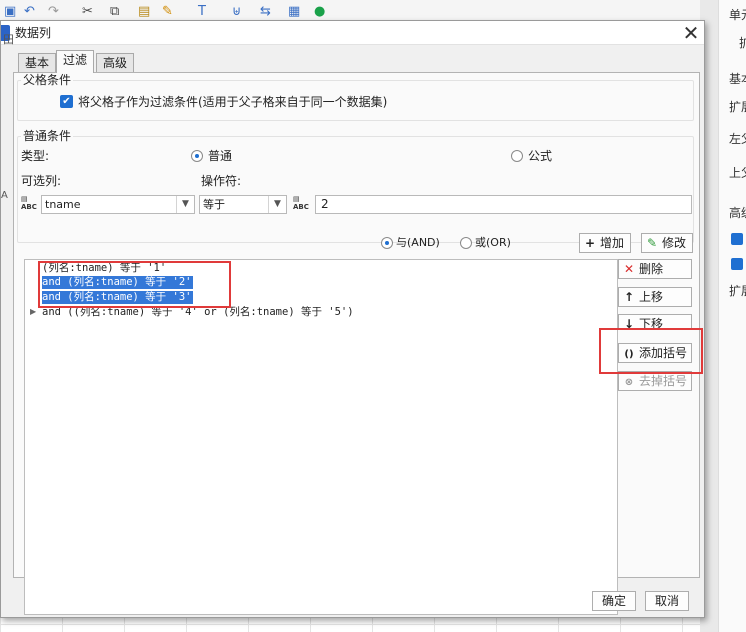  What do you see at coordinates (33, 33) in the screenshot?
I see `dialog-title: 数据列` at bounding box center [33, 33].